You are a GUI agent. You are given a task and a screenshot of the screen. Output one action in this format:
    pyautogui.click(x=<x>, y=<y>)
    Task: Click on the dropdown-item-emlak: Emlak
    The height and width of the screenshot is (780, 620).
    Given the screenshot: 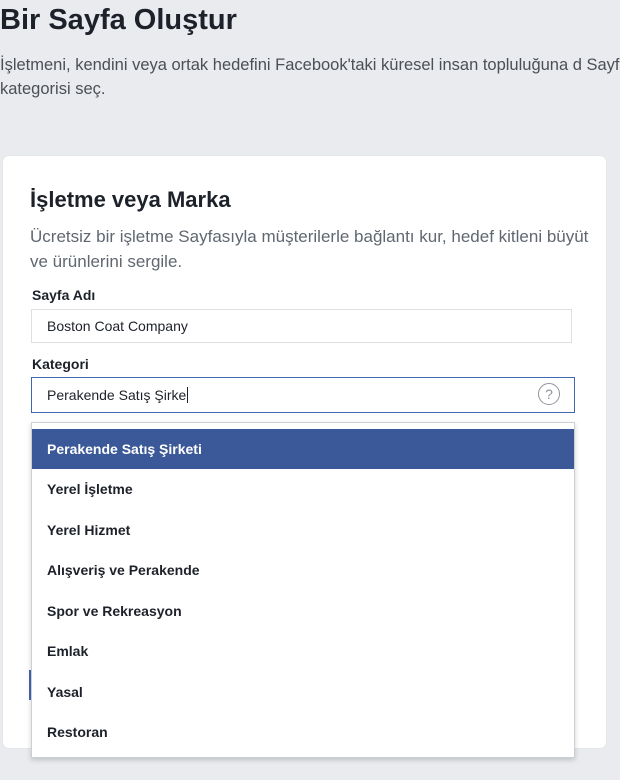 What is the action you would take?
    pyautogui.click(x=303, y=651)
    